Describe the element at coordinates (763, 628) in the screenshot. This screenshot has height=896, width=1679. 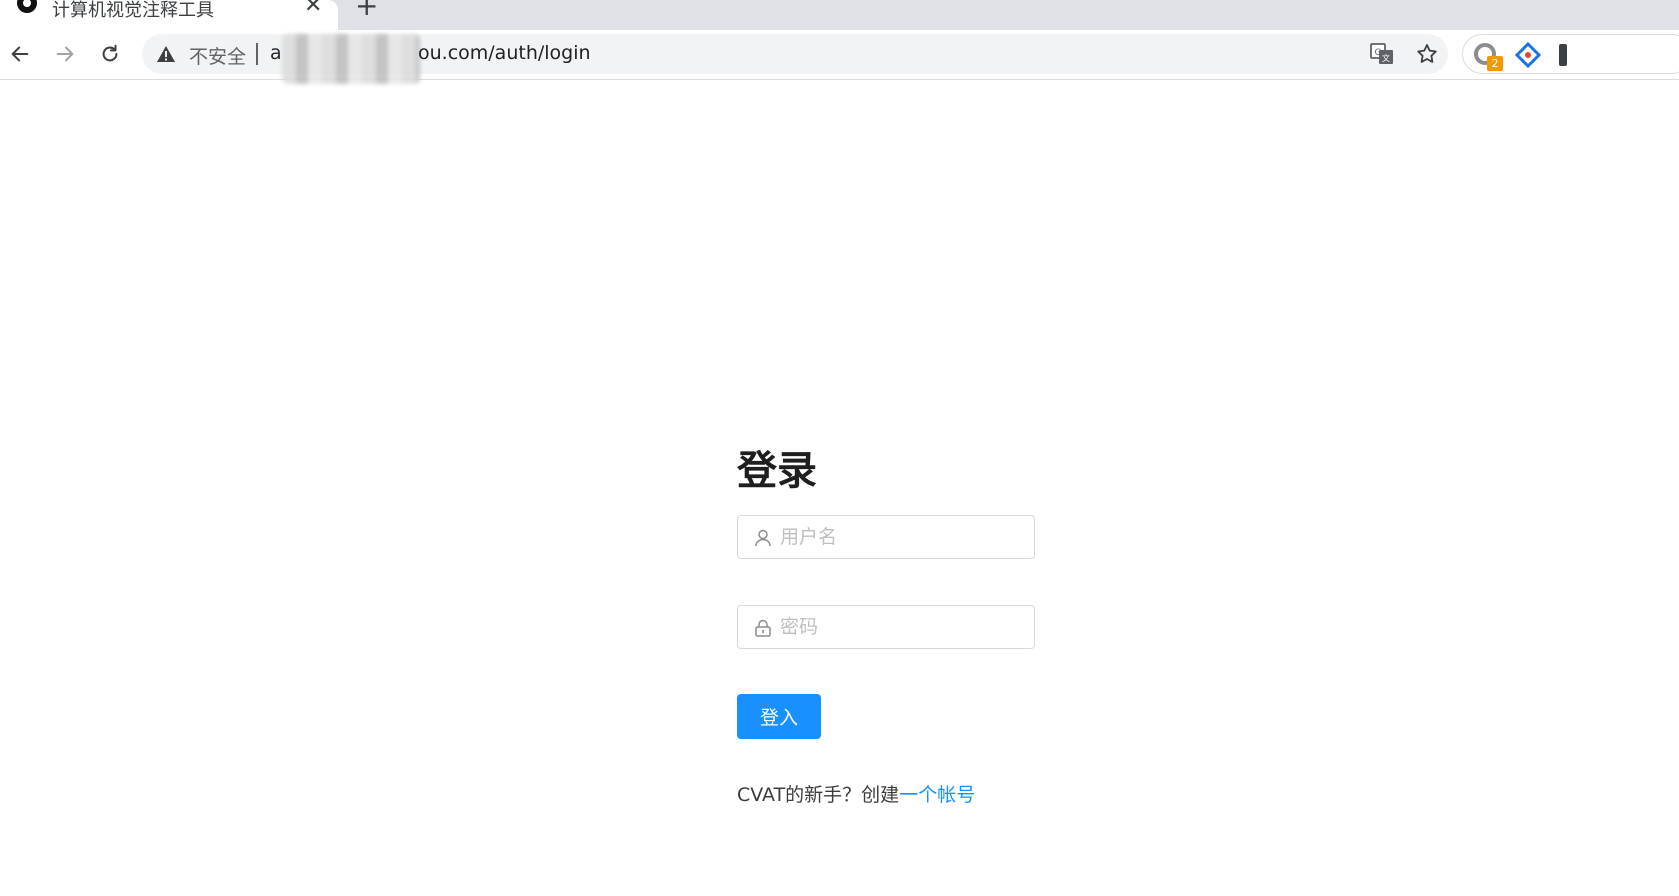
I see `lock-icon` at that location.